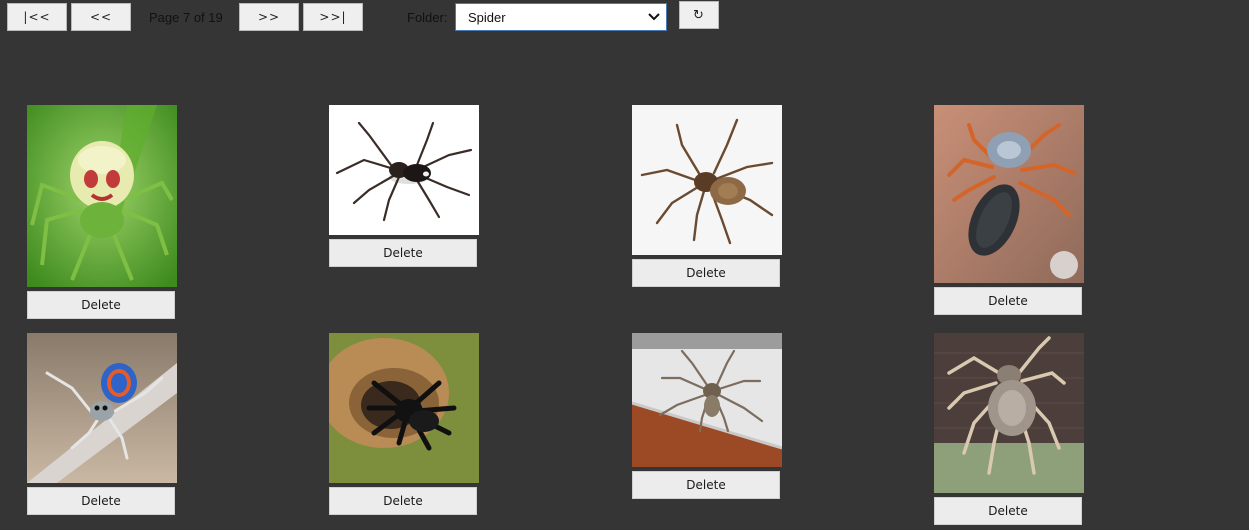 The width and height of the screenshot is (1249, 530). I want to click on next-page-button: >>, so click(269, 17).